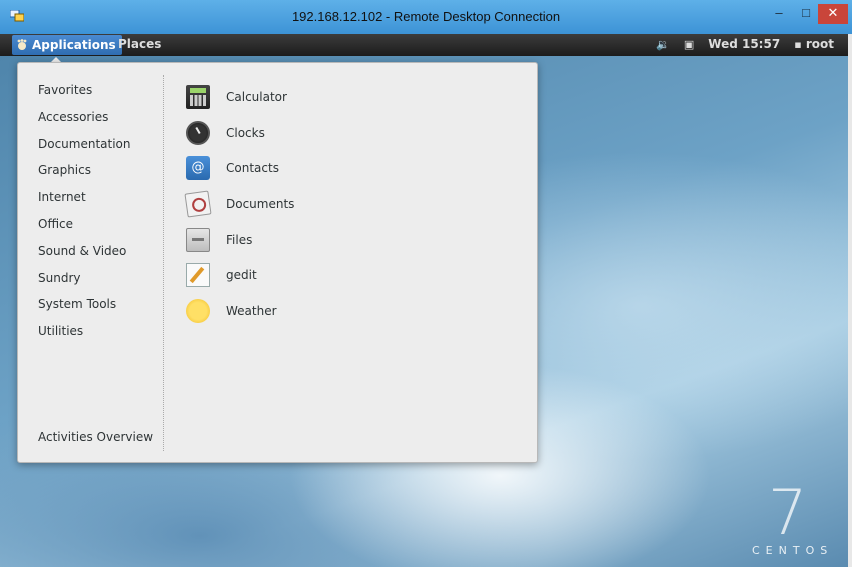  I want to click on app-label: Files, so click(239, 239).